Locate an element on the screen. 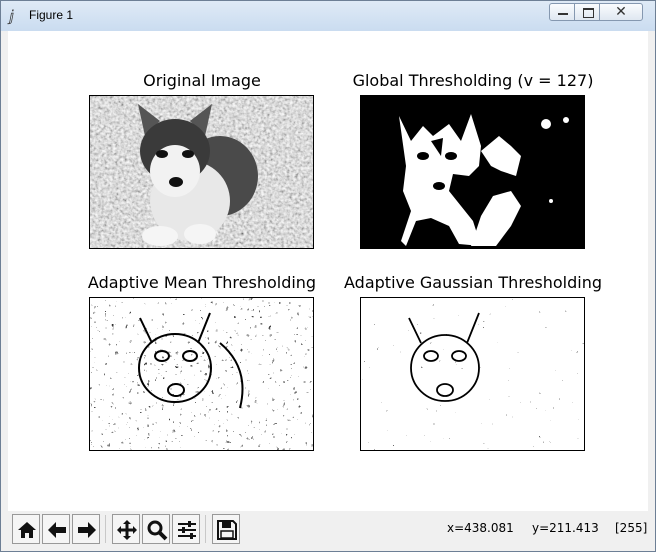  minimize-icon is located at coordinates (563, 14).